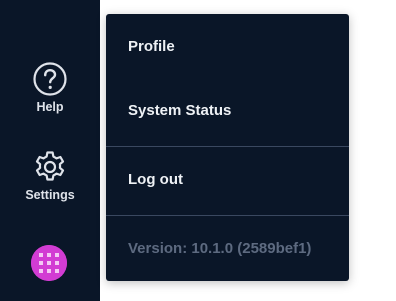 Image resolution: width=396 pixels, height=301 pixels. What do you see at coordinates (50, 195) in the screenshot?
I see `sidebar-item-label: Settings` at bounding box center [50, 195].